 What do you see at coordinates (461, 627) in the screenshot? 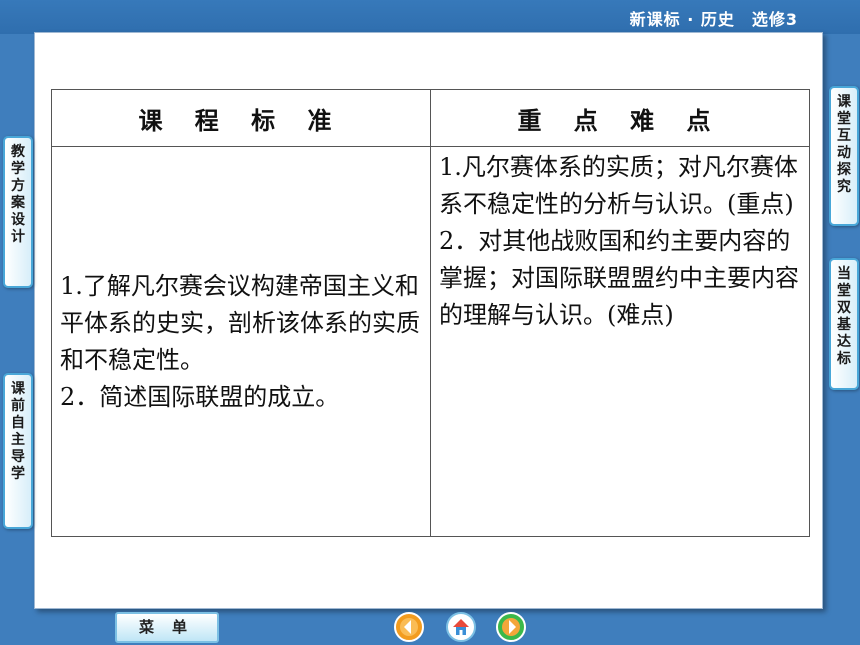
I see `home-icon` at bounding box center [461, 627].